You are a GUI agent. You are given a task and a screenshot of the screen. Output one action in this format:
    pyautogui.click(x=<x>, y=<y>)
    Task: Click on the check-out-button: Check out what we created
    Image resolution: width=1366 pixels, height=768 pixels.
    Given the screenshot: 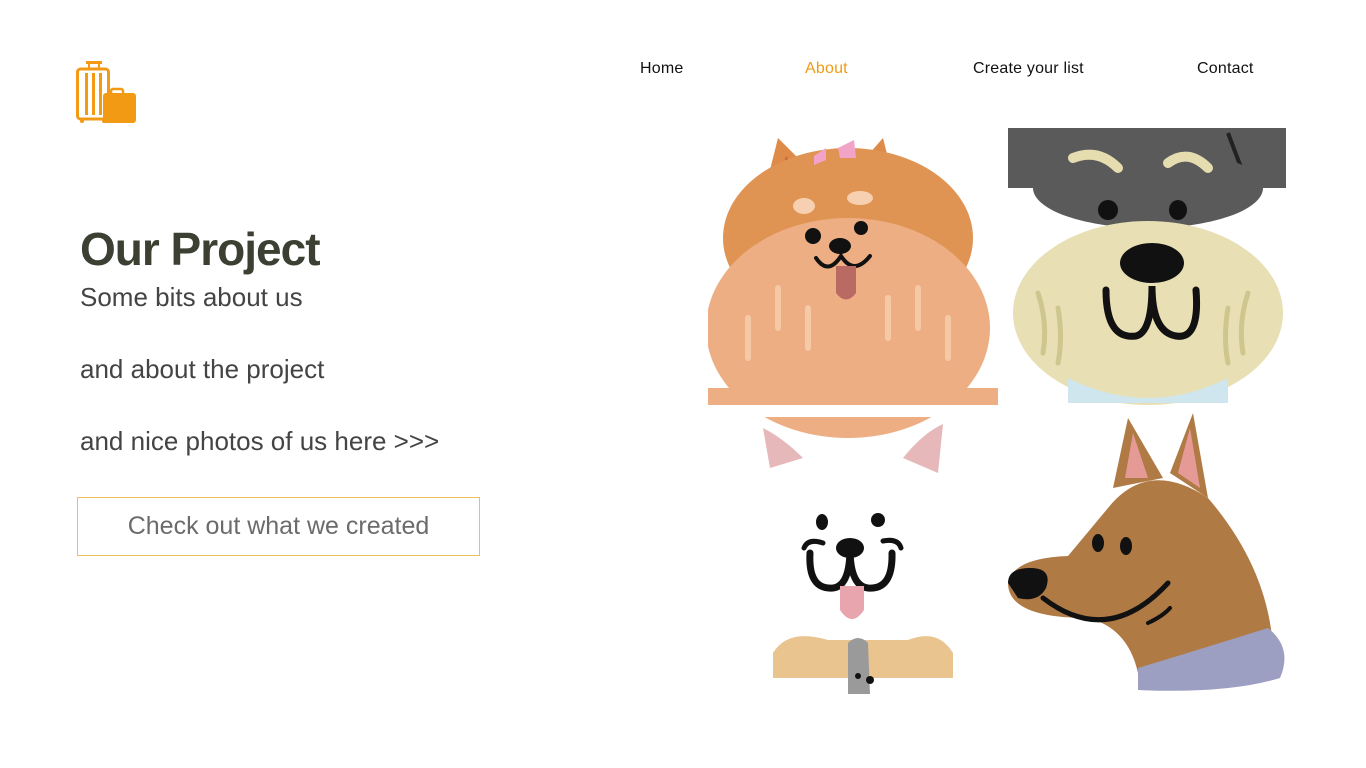 What is the action you would take?
    pyautogui.click(x=278, y=526)
    